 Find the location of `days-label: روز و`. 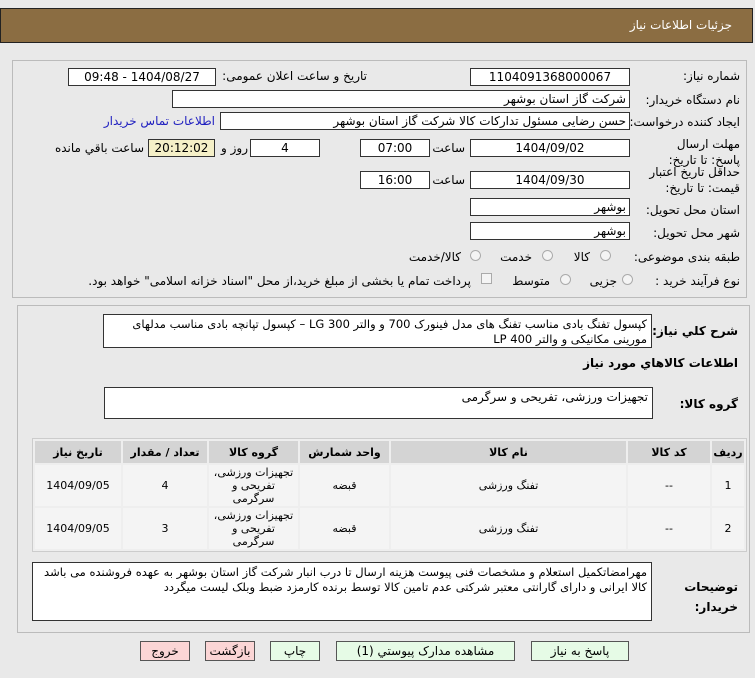

days-label: روز و is located at coordinates (234, 148).